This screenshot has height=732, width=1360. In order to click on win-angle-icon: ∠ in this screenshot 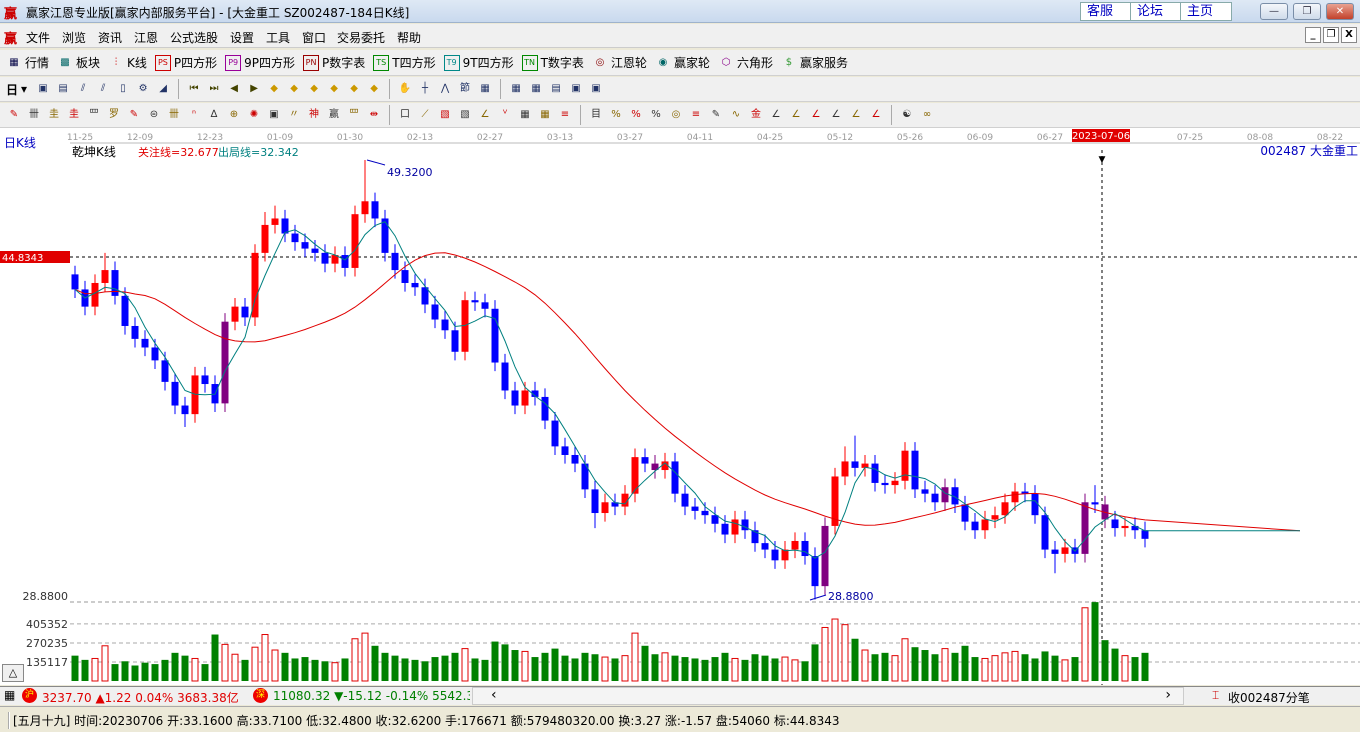, I will do `click(856, 115)`.